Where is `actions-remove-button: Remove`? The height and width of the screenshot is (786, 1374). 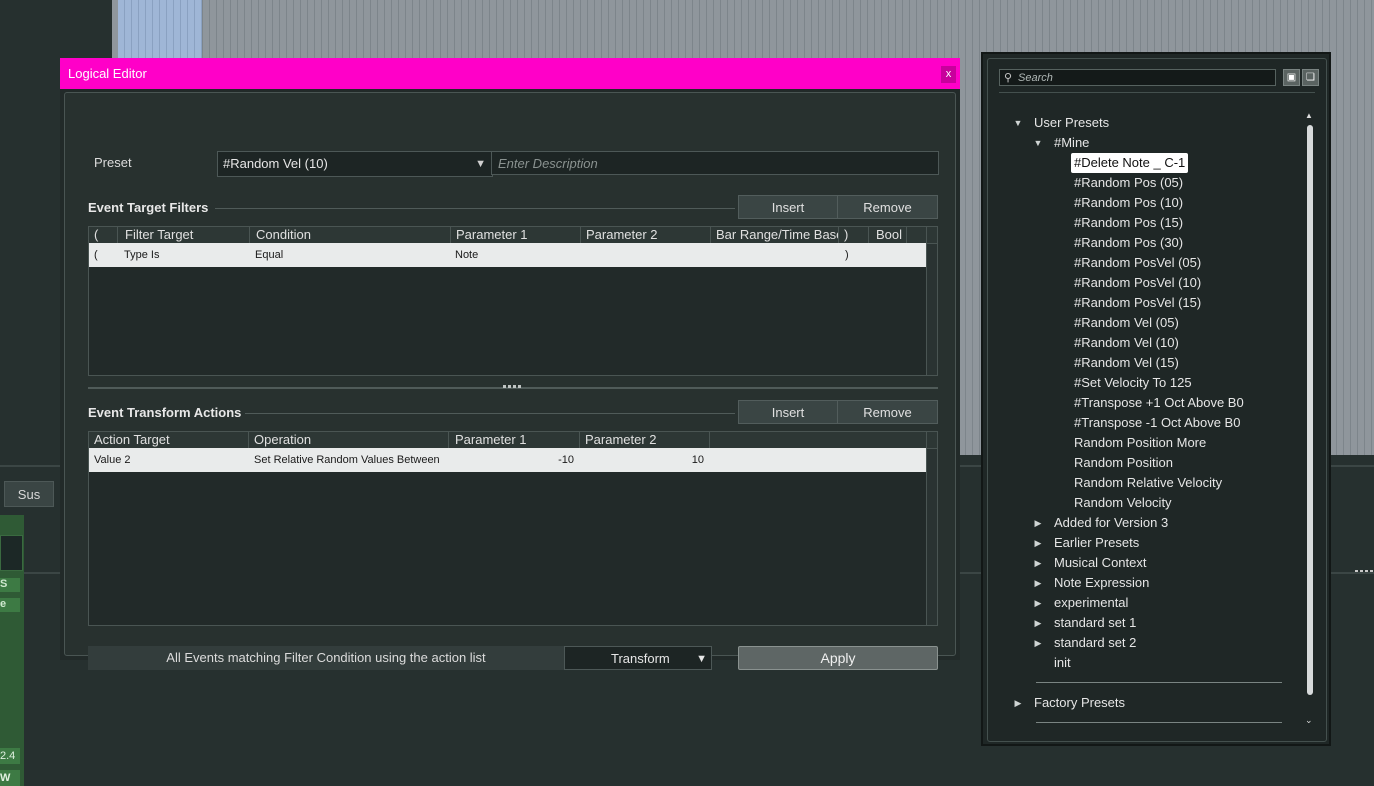
actions-remove-button: Remove is located at coordinates (887, 412).